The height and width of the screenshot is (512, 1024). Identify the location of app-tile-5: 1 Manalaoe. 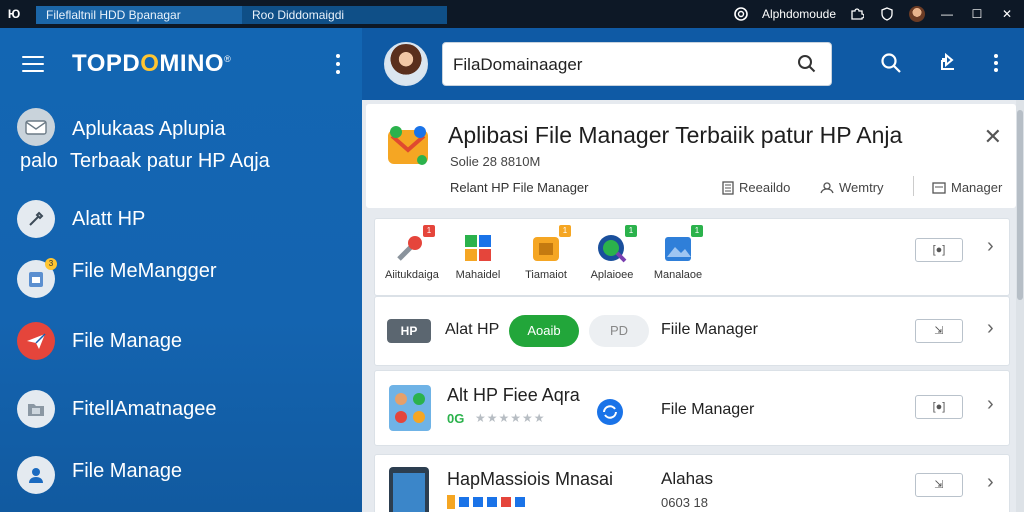
(678, 253).